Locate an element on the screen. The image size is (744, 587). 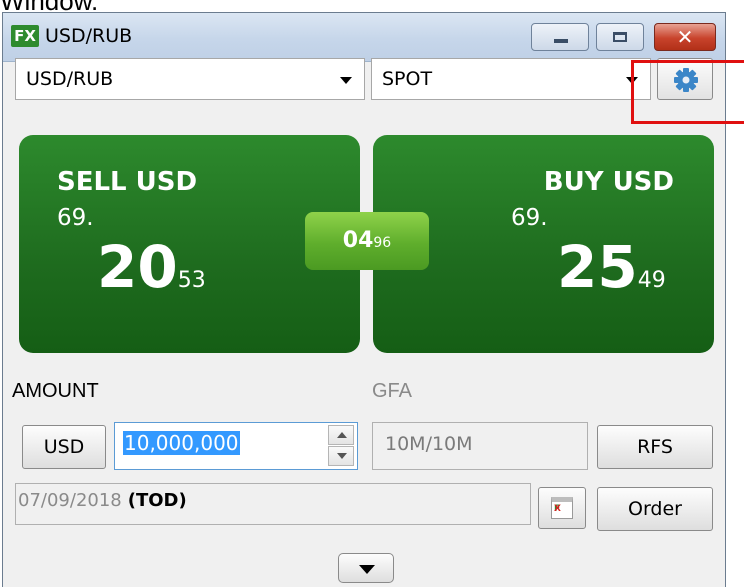
amount-stepper is located at coordinates (342, 446).